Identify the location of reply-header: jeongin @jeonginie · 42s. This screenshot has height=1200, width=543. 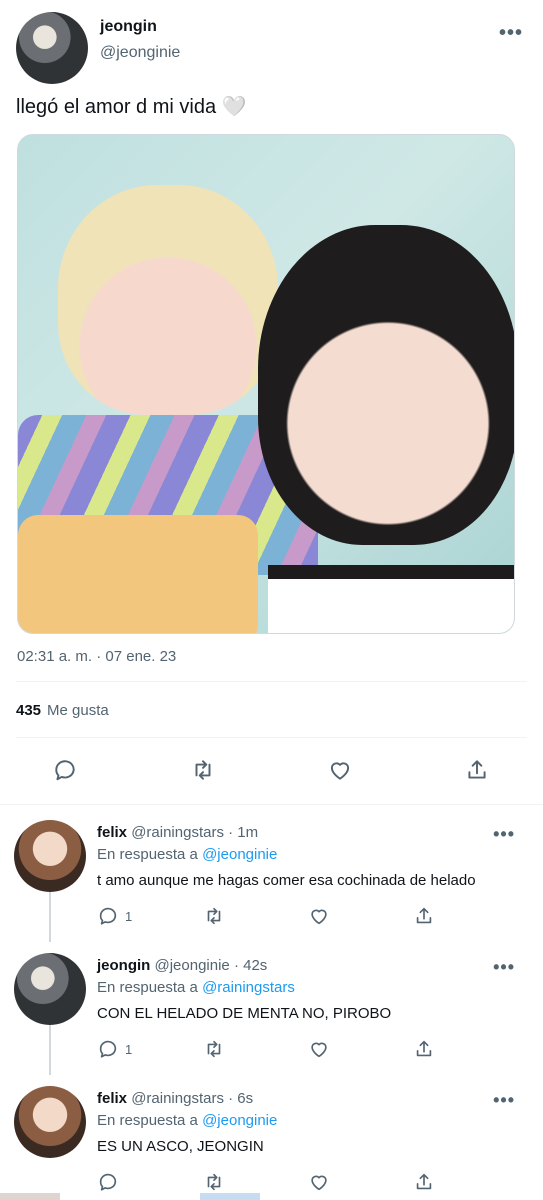
(182, 965).